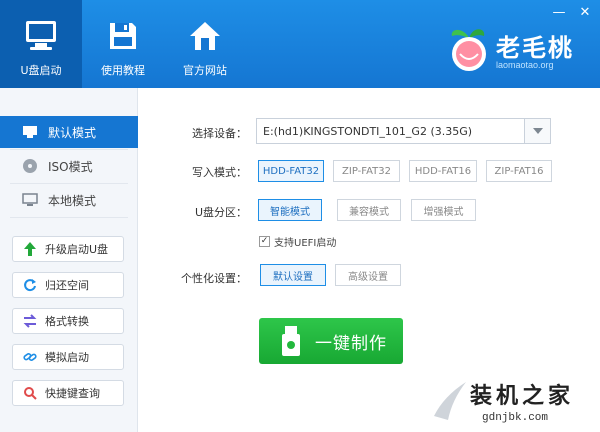  Describe the element at coordinates (69, 217) in the screenshot. I see `divider` at that location.